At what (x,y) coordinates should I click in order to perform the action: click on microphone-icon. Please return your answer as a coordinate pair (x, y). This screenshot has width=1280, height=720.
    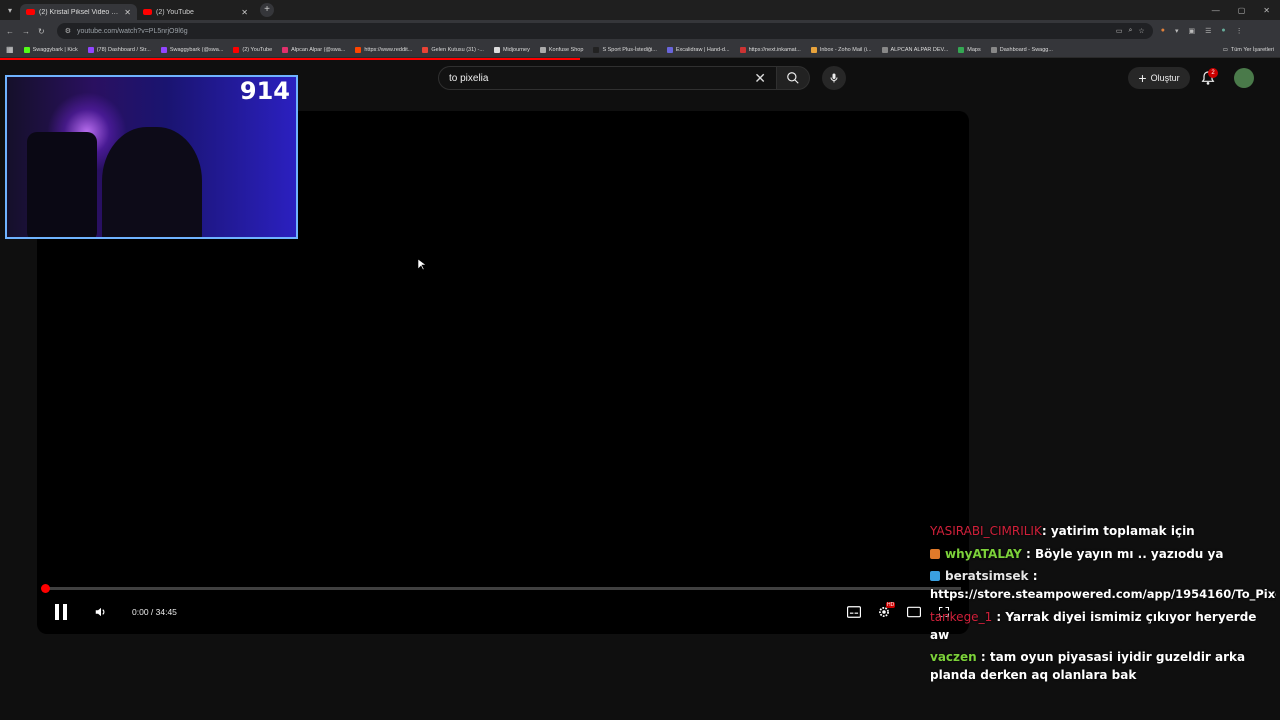
    Looking at the image, I should click on (834, 78).